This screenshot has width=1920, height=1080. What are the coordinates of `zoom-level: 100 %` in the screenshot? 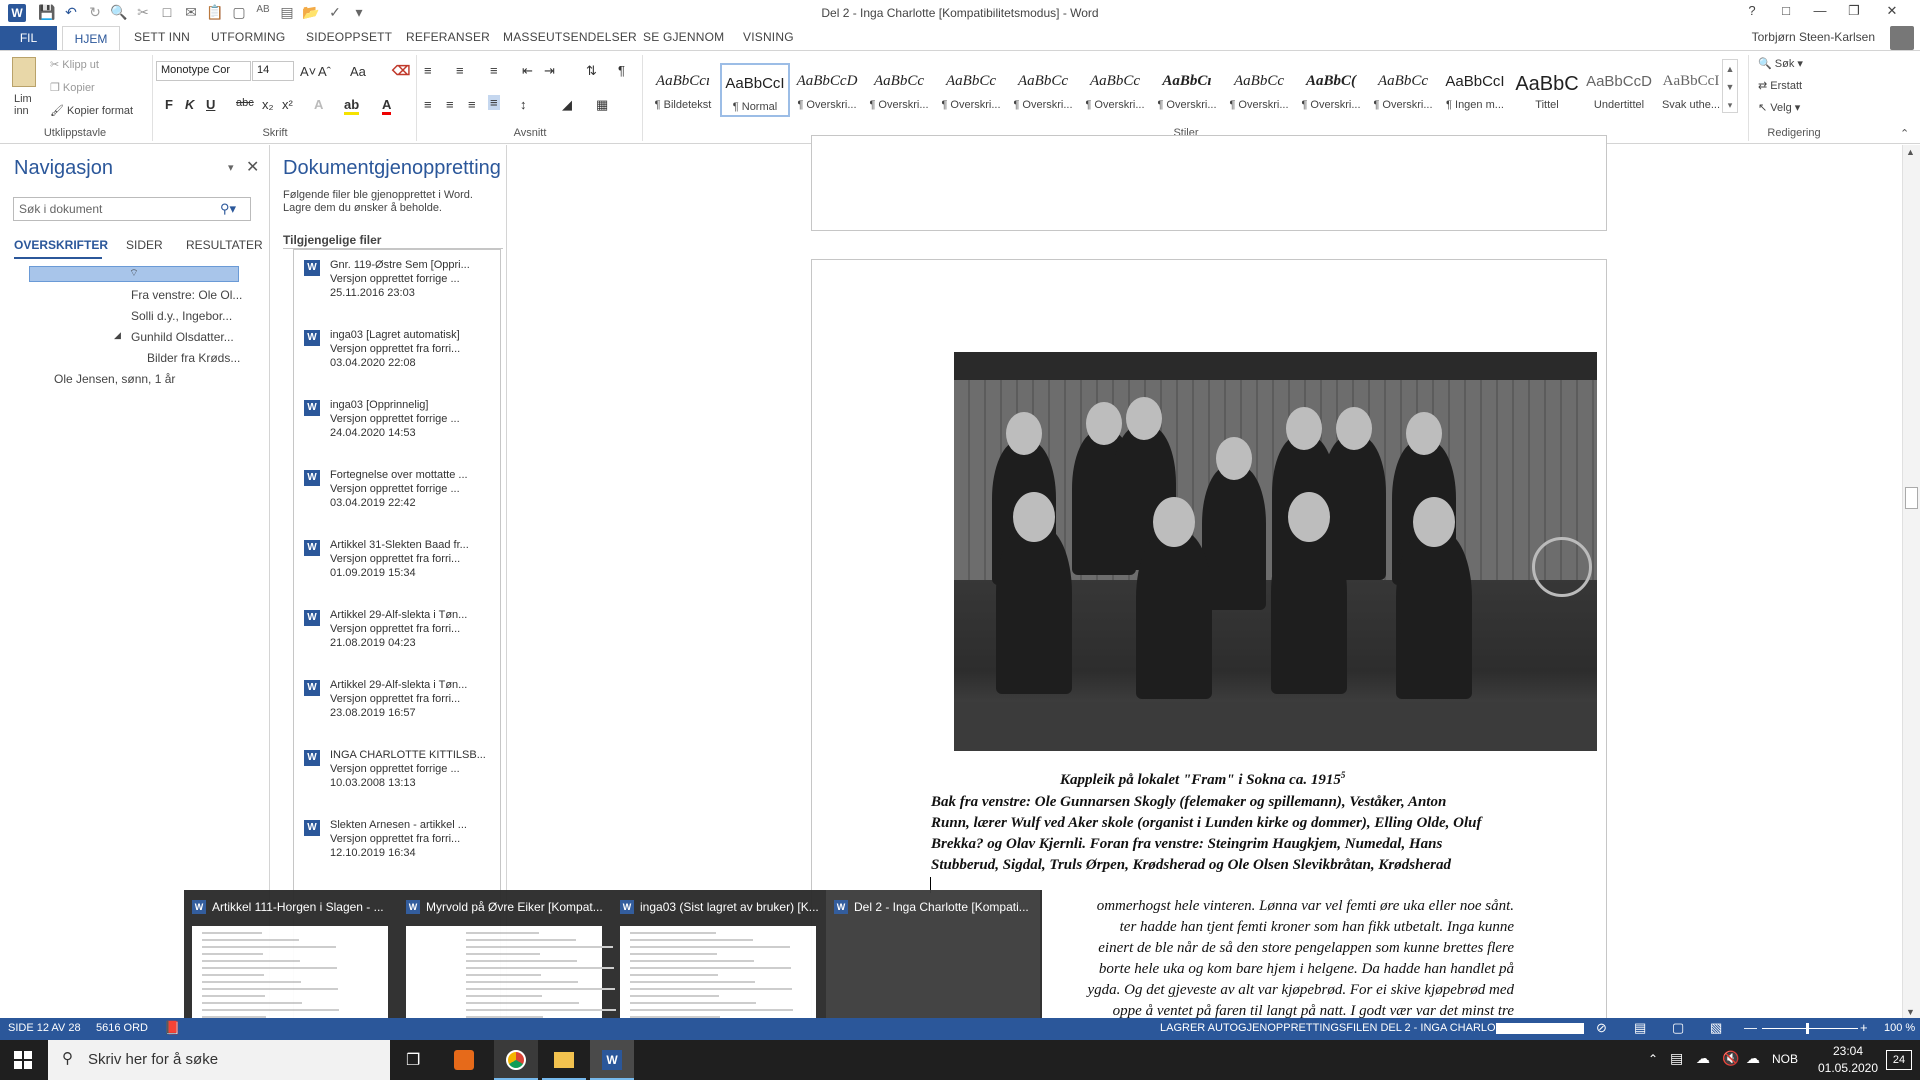 It's located at (1899, 1028).